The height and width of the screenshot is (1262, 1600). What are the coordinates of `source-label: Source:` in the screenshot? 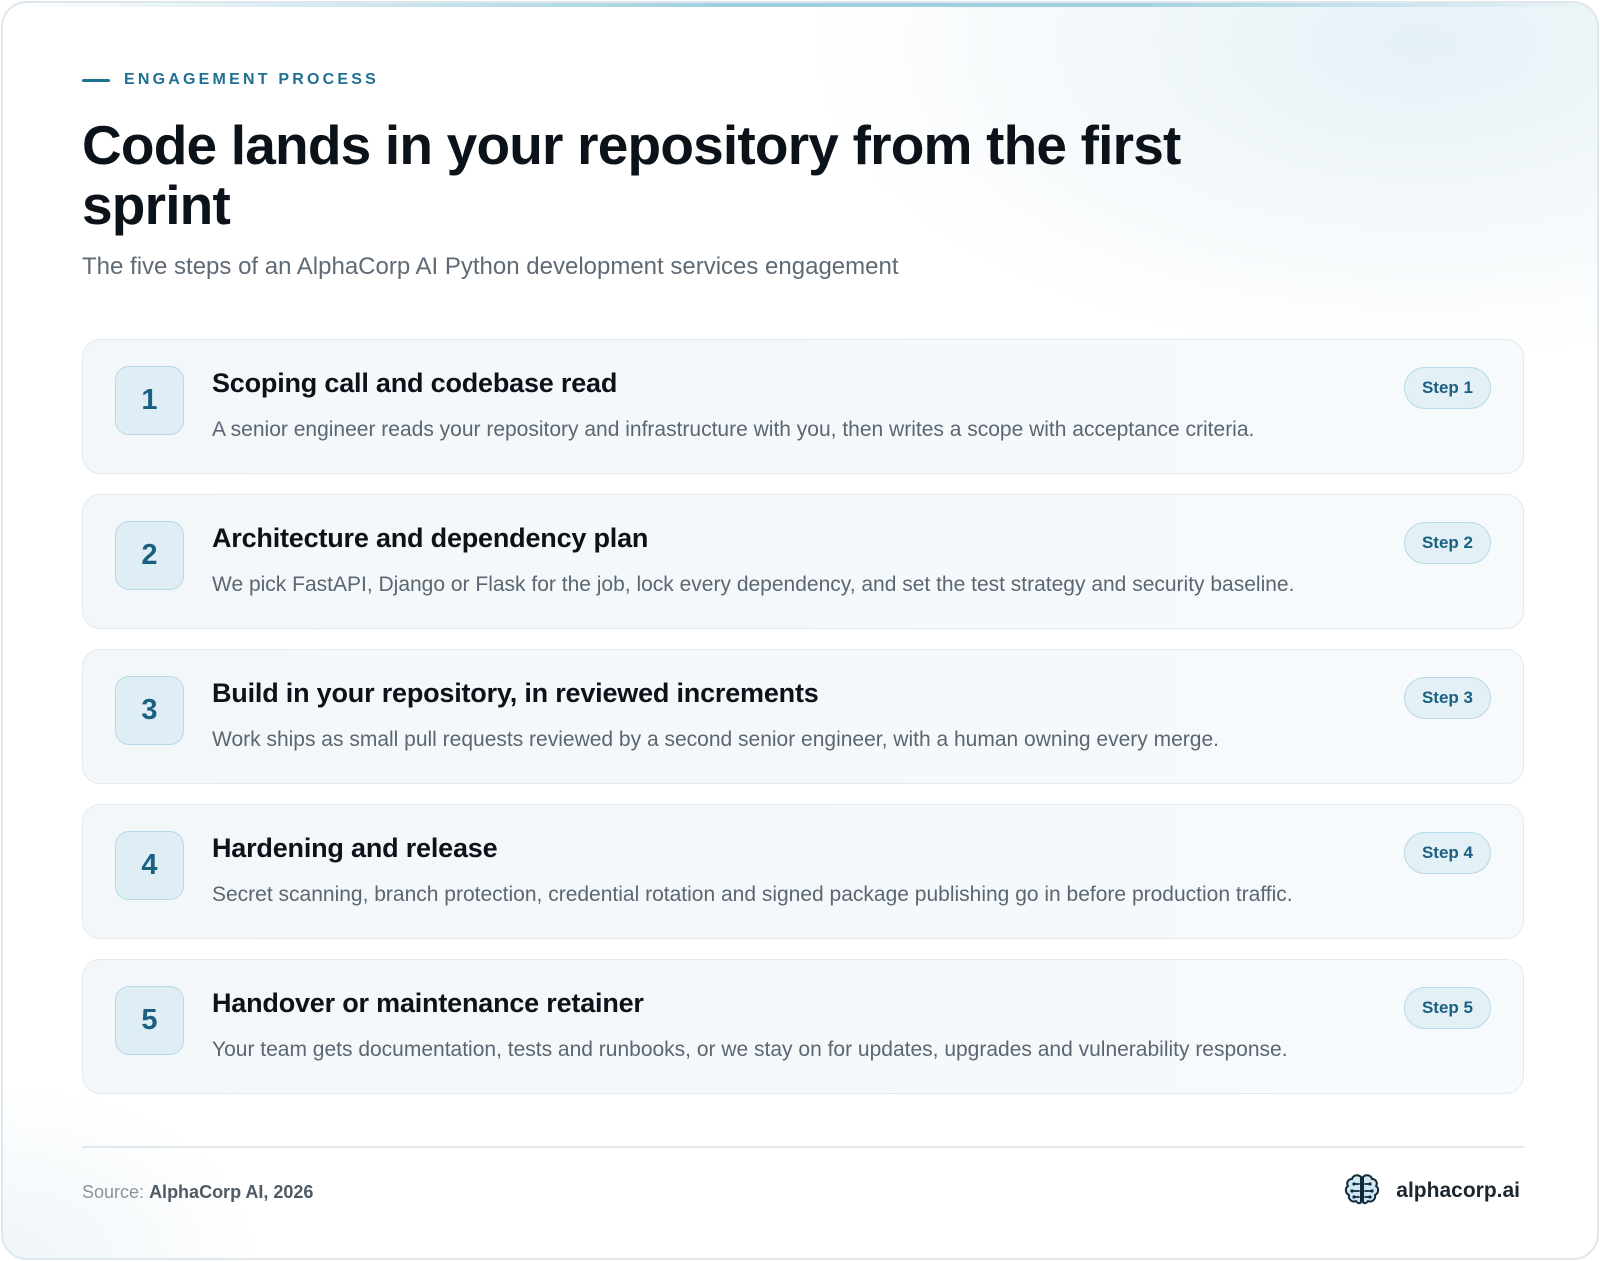 It's located at (113, 1192).